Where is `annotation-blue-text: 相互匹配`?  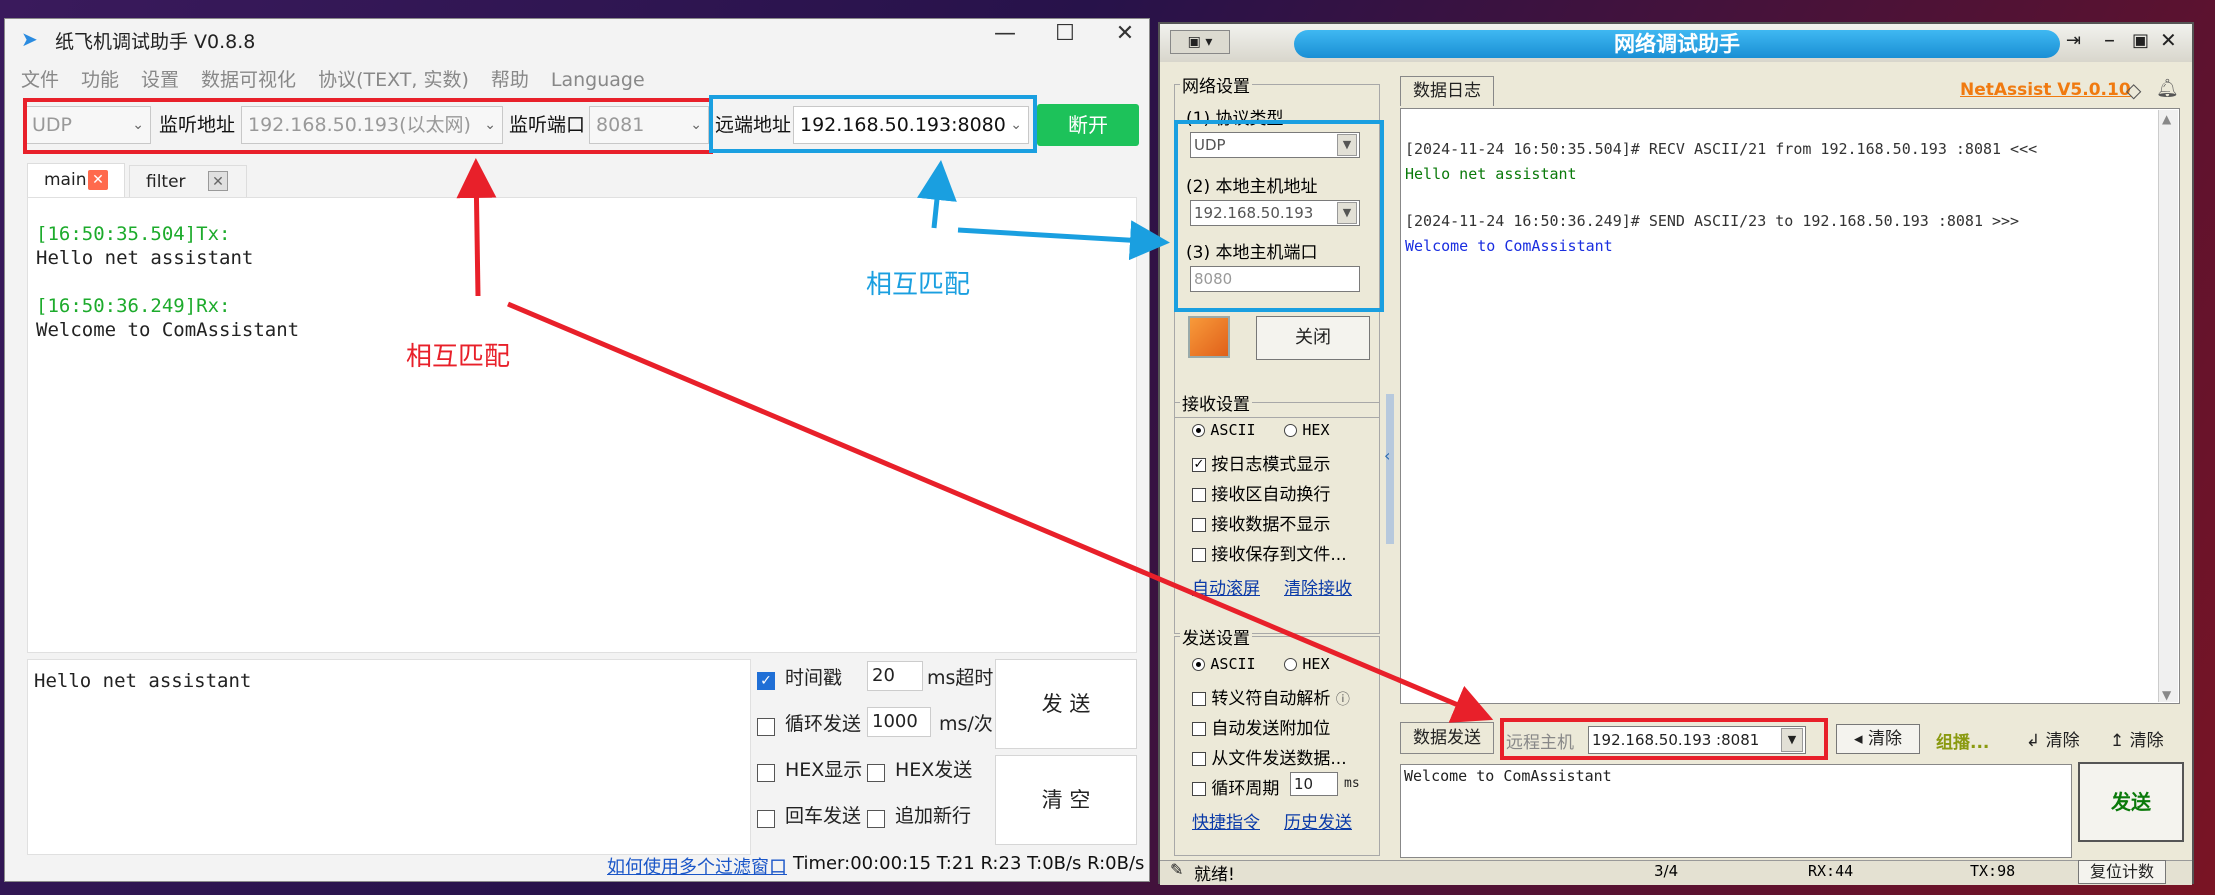
annotation-blue-text: 相互匹配 is located at coordinates (918, 285).